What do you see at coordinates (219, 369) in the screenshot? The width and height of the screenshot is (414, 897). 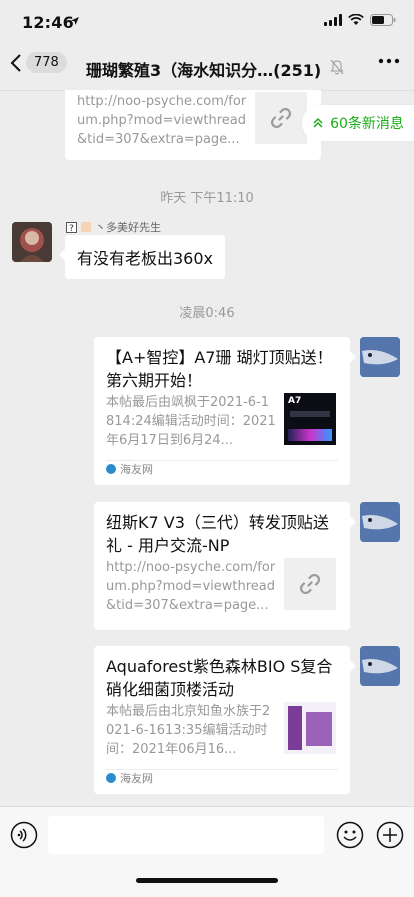 I see `link-card-title: 【A+智控】A7珊 瑚灯顶贴送！第六期开始！` at bounding box center [219, 369].